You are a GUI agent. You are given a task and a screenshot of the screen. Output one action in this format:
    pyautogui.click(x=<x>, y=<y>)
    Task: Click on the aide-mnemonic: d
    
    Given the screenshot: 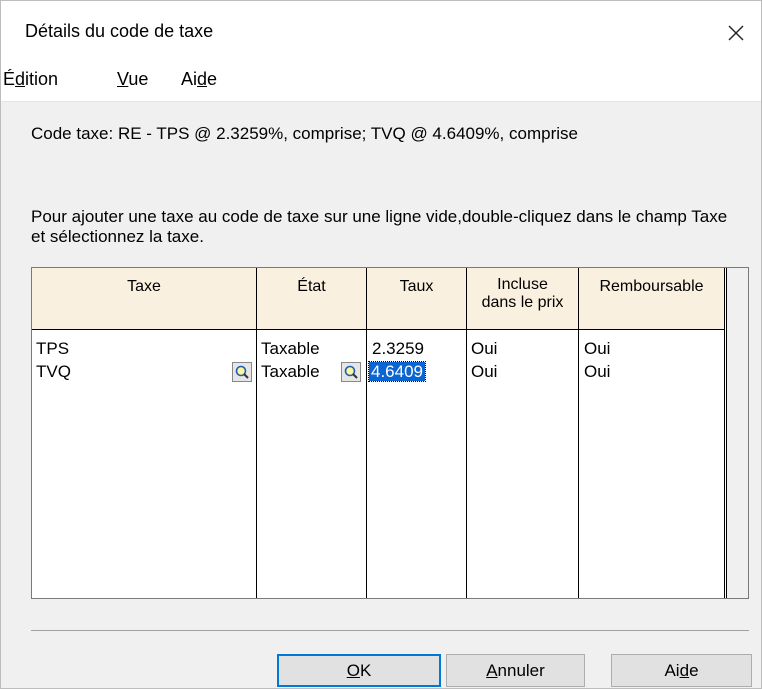 What is the action you would take?
    pyautogui.click(x=684, y=670)
    